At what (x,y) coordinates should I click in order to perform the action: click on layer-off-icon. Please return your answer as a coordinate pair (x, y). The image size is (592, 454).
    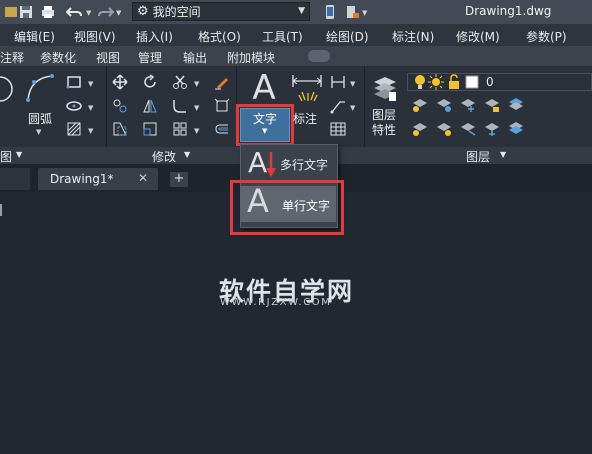
    Looking at the image, I should click on (420, 105).